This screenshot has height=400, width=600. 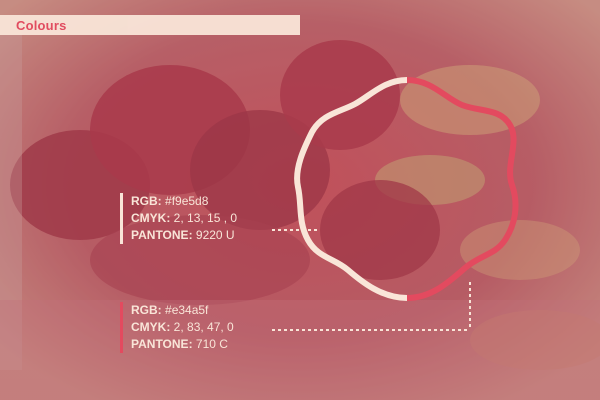 What do you see at coordinates (41, 25) in the screenshot?
I see `page-title: Colours` at bounding box center [41, 25].